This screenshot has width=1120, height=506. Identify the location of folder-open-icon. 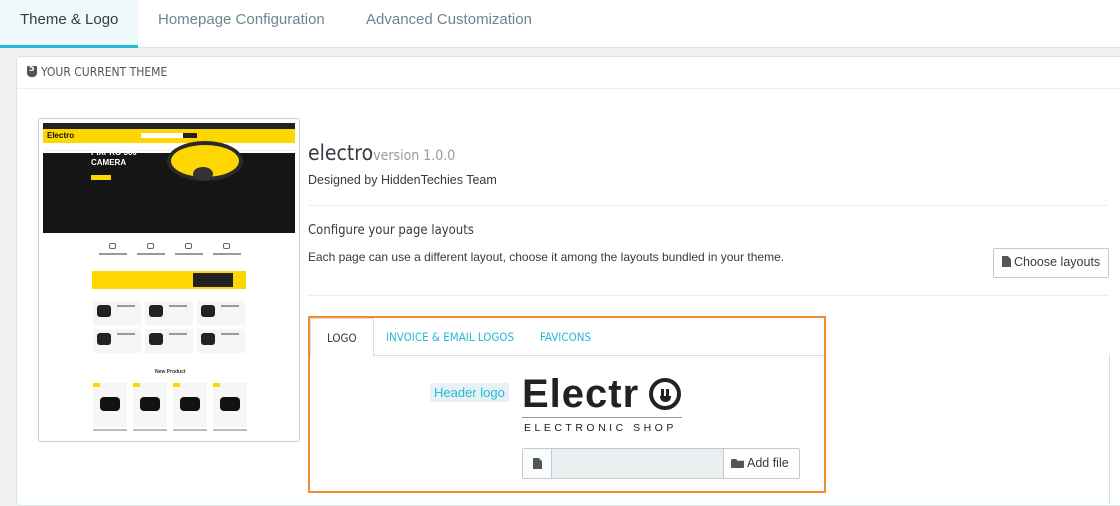
(737, 463).